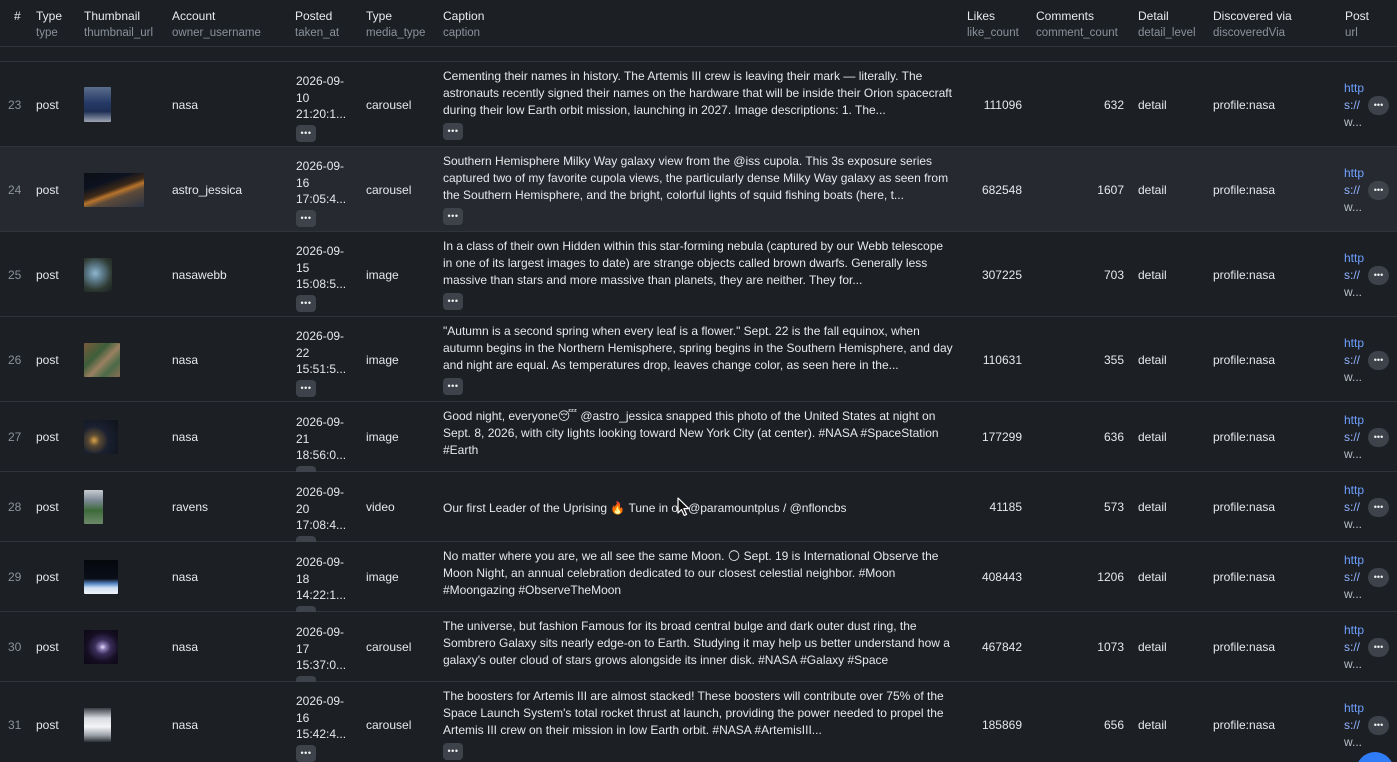 The image size is (1397, 762). I want to click on header-detail: Detail detail_level, so click(1167, 25).